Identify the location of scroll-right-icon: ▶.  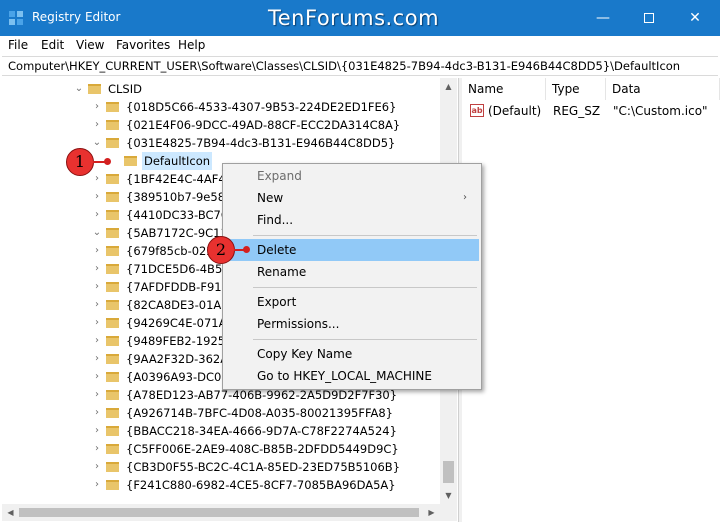
(431, 512).